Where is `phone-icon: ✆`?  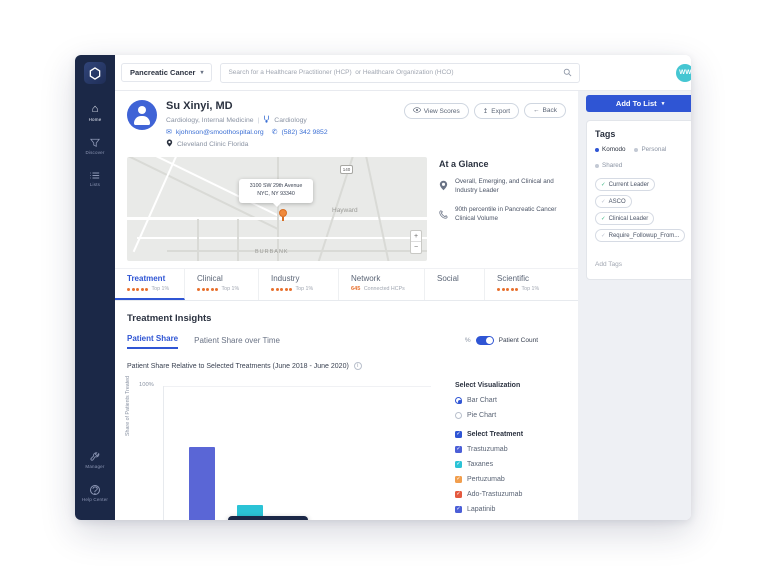
phone-icon: ✆ is located at coordinates (274, 132).